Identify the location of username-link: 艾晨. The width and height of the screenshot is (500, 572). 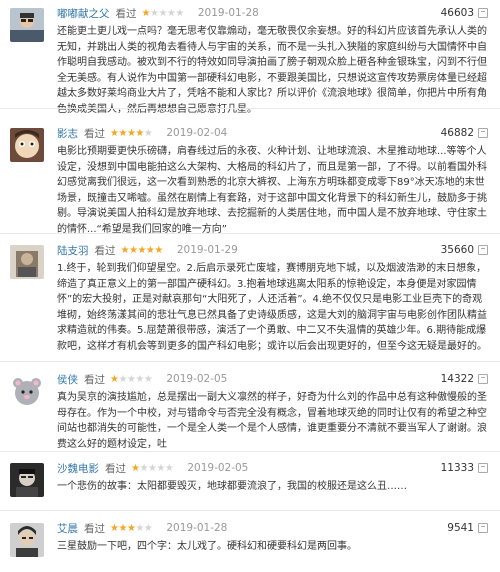
(67, 528).